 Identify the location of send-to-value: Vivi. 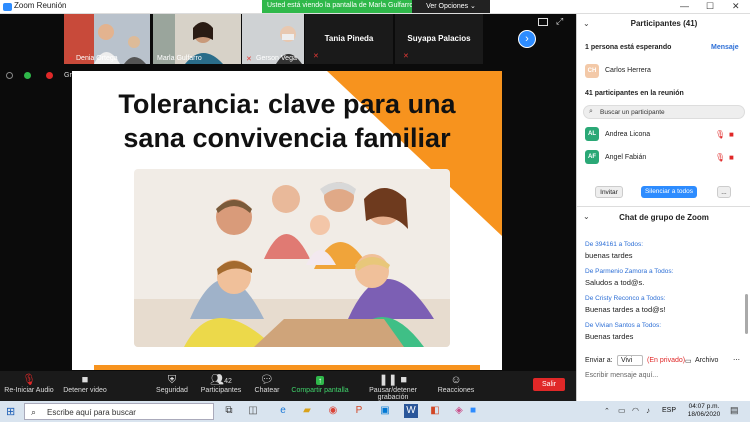
(627, 360).